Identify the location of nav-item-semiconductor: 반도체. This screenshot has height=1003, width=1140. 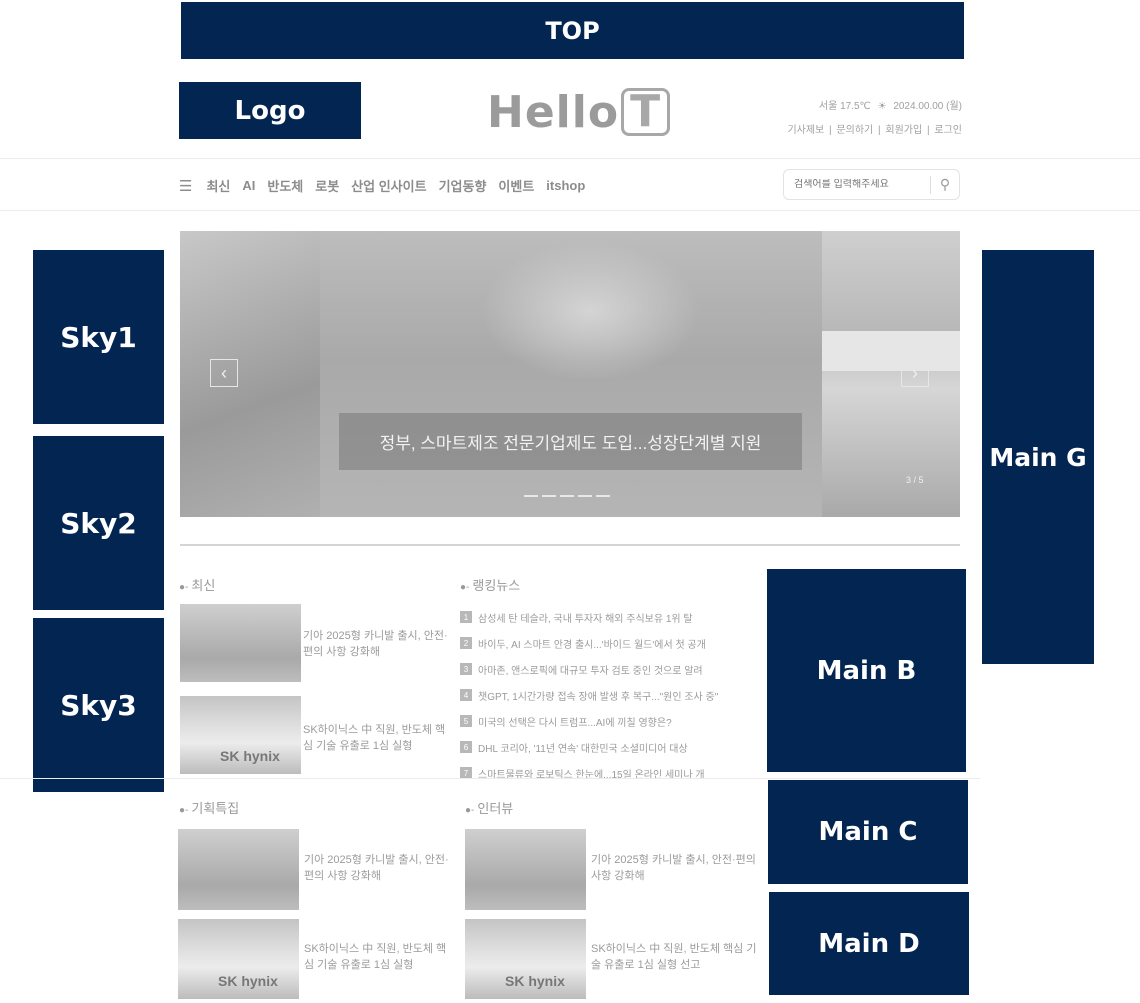
(285, 185).